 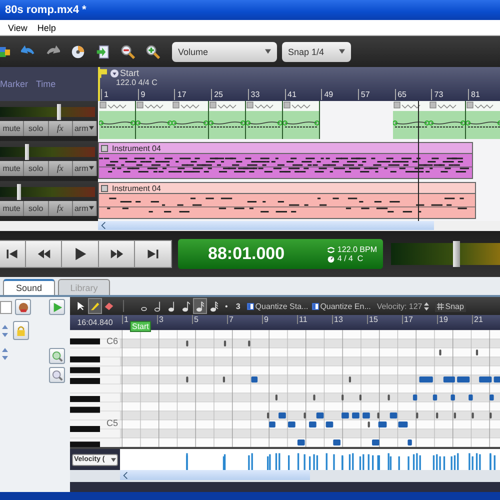 I want to click on zoom-out-button, so click(x=57, y=375).